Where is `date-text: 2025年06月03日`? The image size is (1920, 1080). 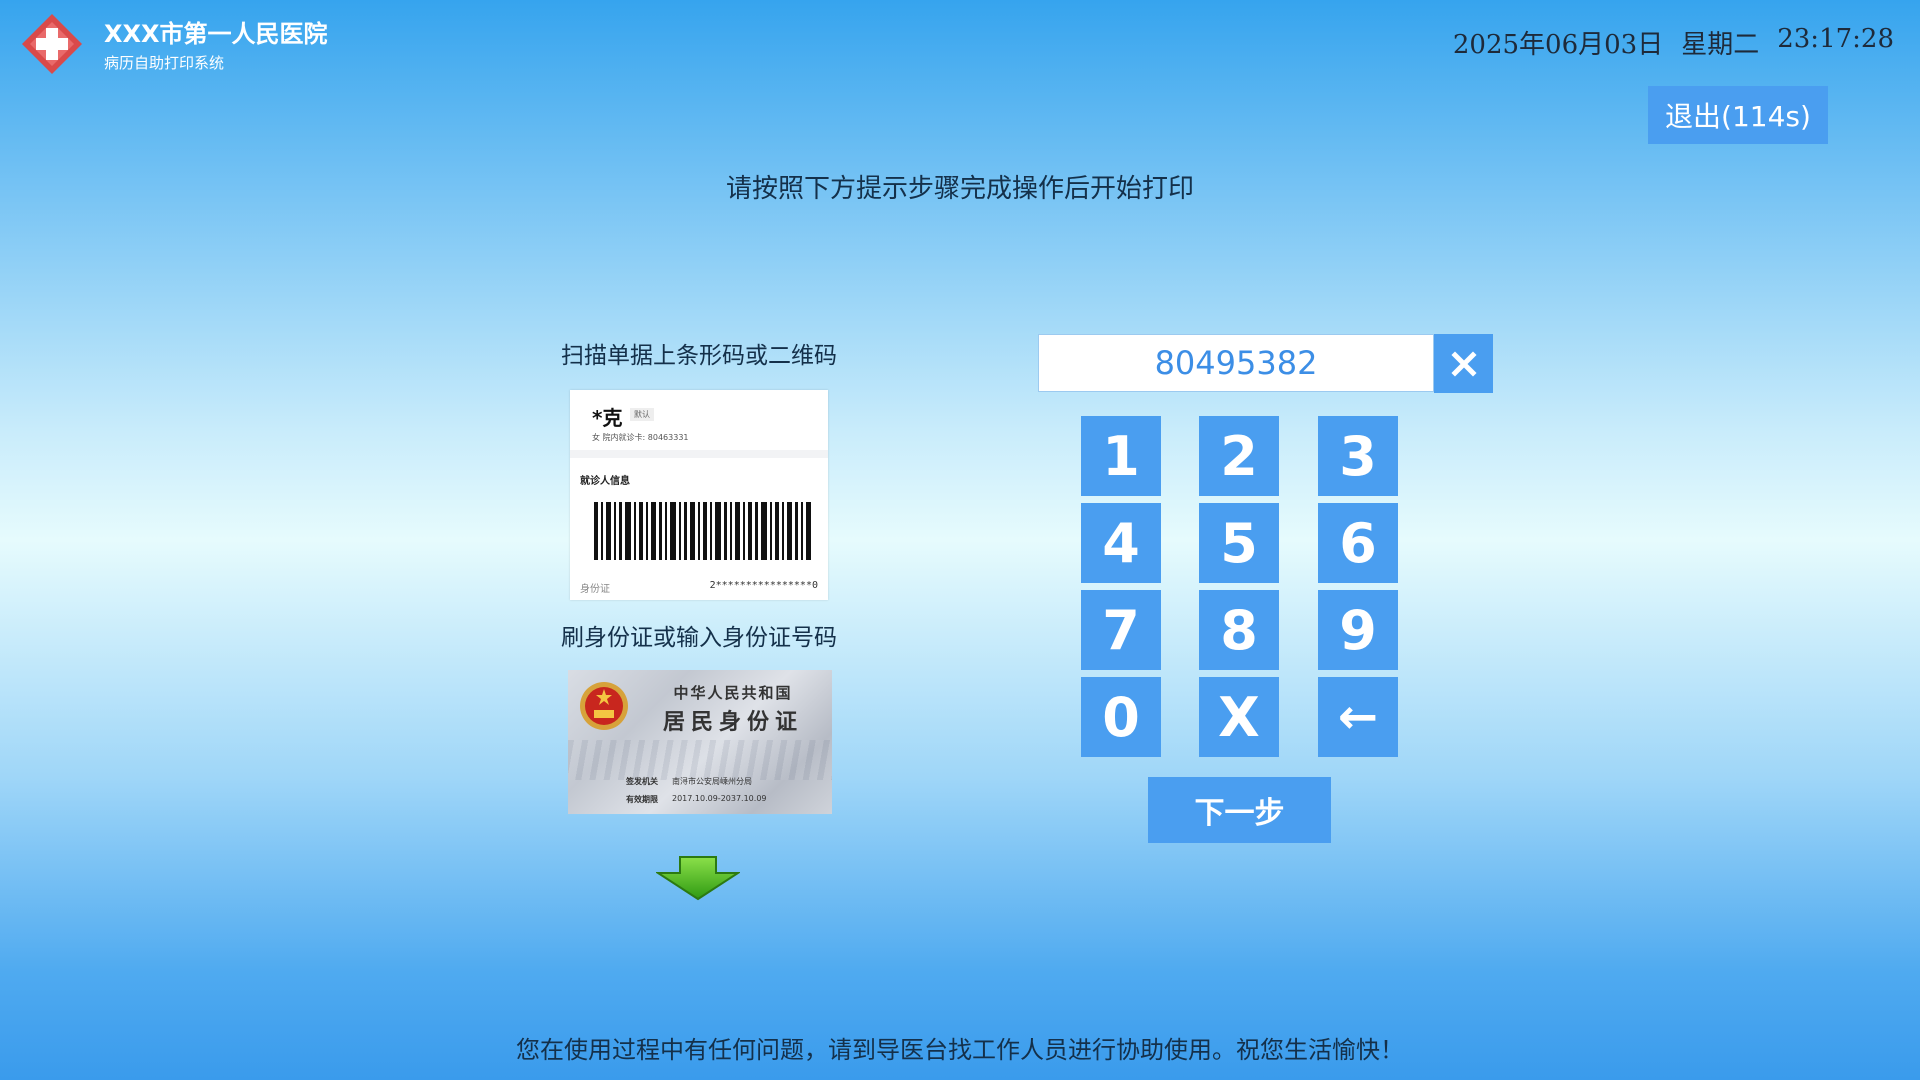 date-text: 2025年06月03日 is located at coordinates (1558, 45).